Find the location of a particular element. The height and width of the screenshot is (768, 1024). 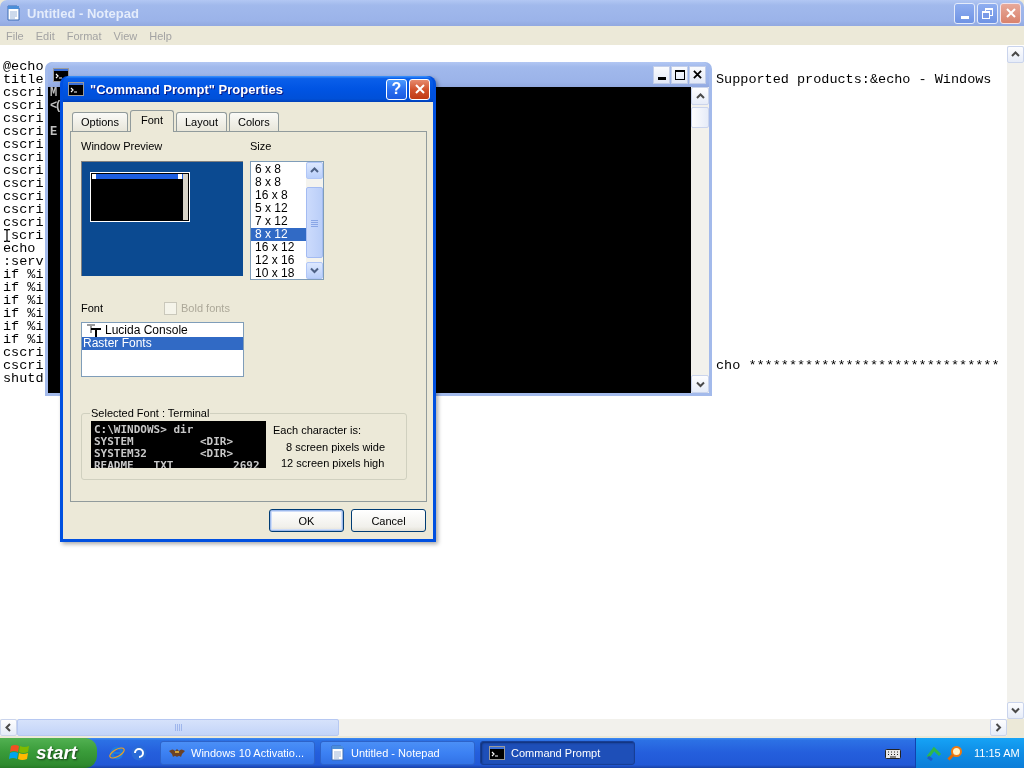

keyboard-button is located at coordinates (893, 753).